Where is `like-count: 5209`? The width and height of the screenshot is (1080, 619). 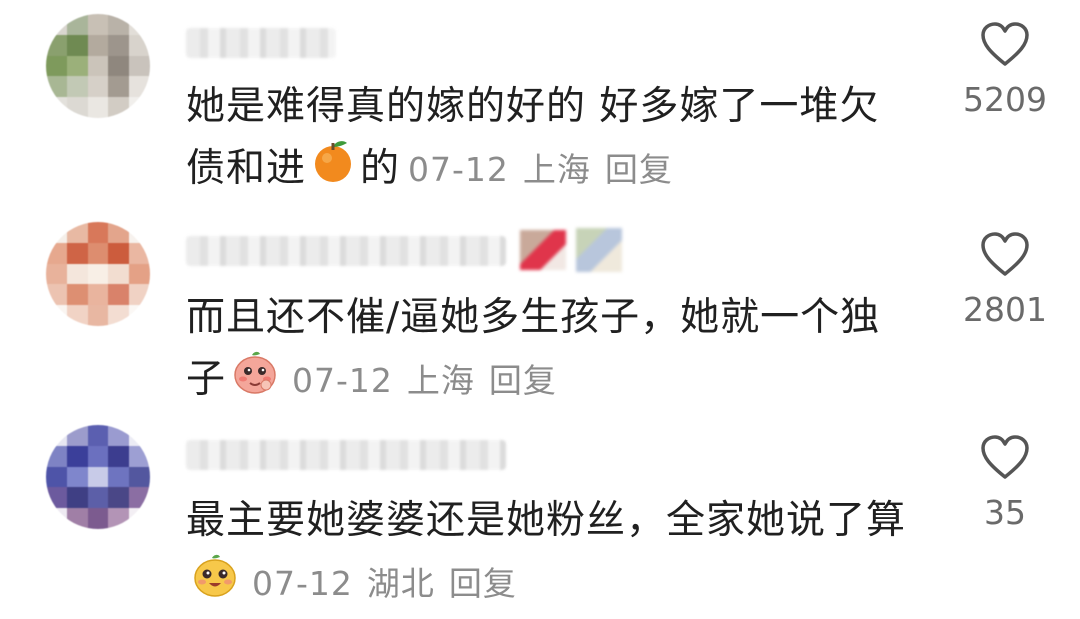 like-count: 5209 is located at coordinates (1005, 99).